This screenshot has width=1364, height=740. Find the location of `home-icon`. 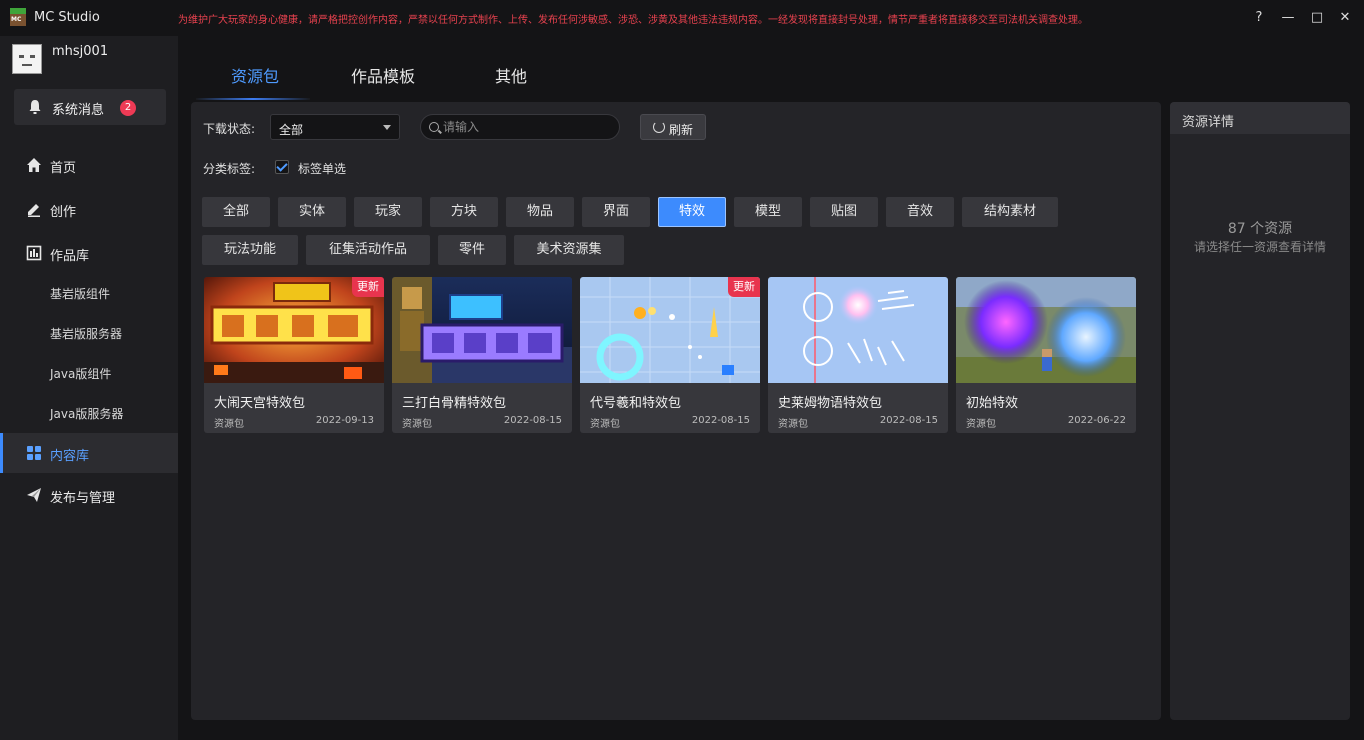

home-icon is located at coordinates (34, 165).